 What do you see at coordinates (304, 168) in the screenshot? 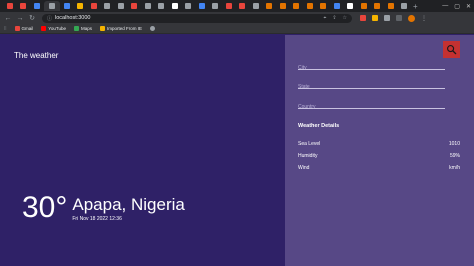
I see `detail-label: Wind` at bounding box center [304, 168].